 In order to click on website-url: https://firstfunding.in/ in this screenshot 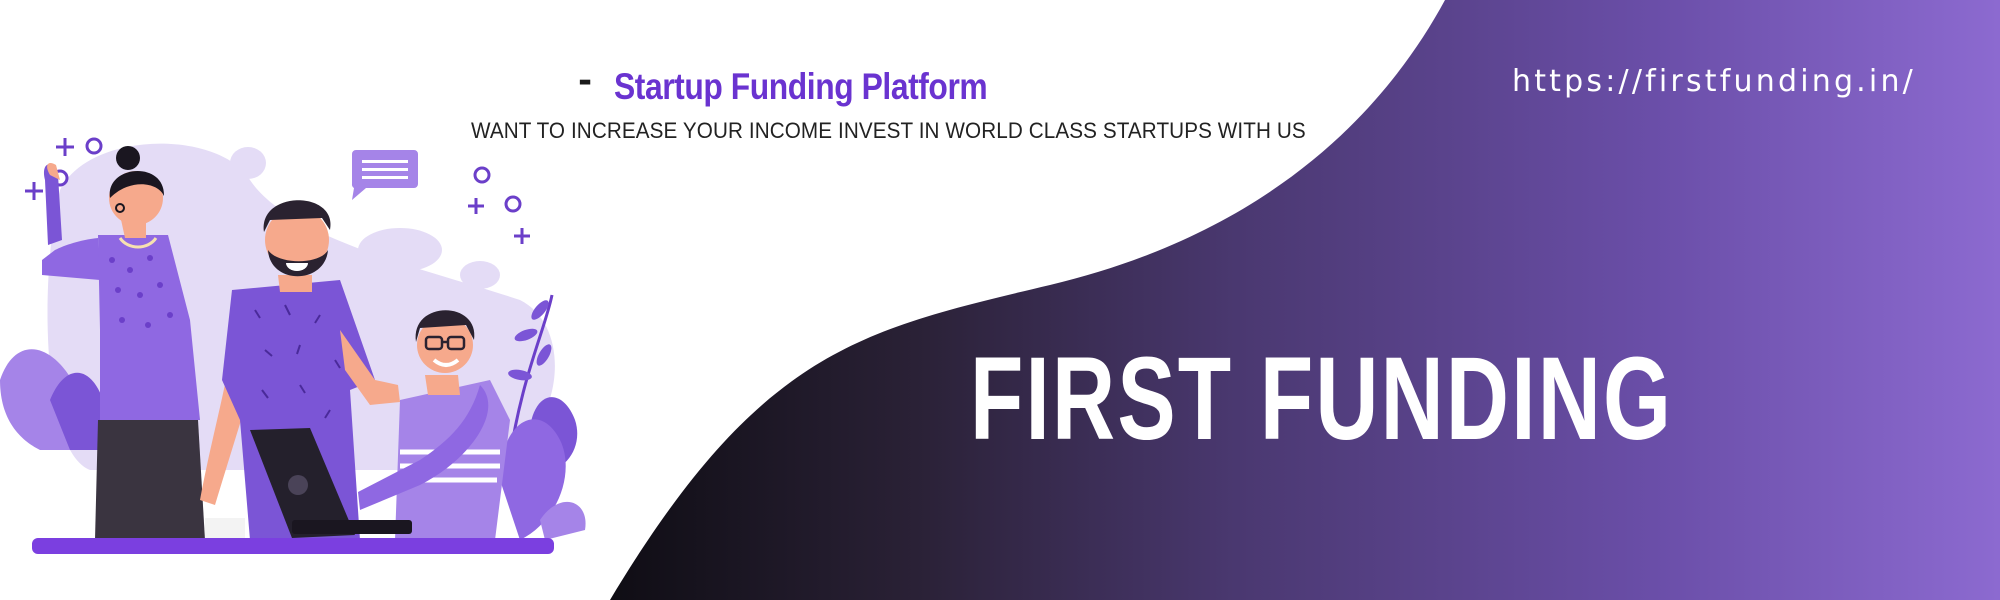, I will do `click(1714, 81)`.